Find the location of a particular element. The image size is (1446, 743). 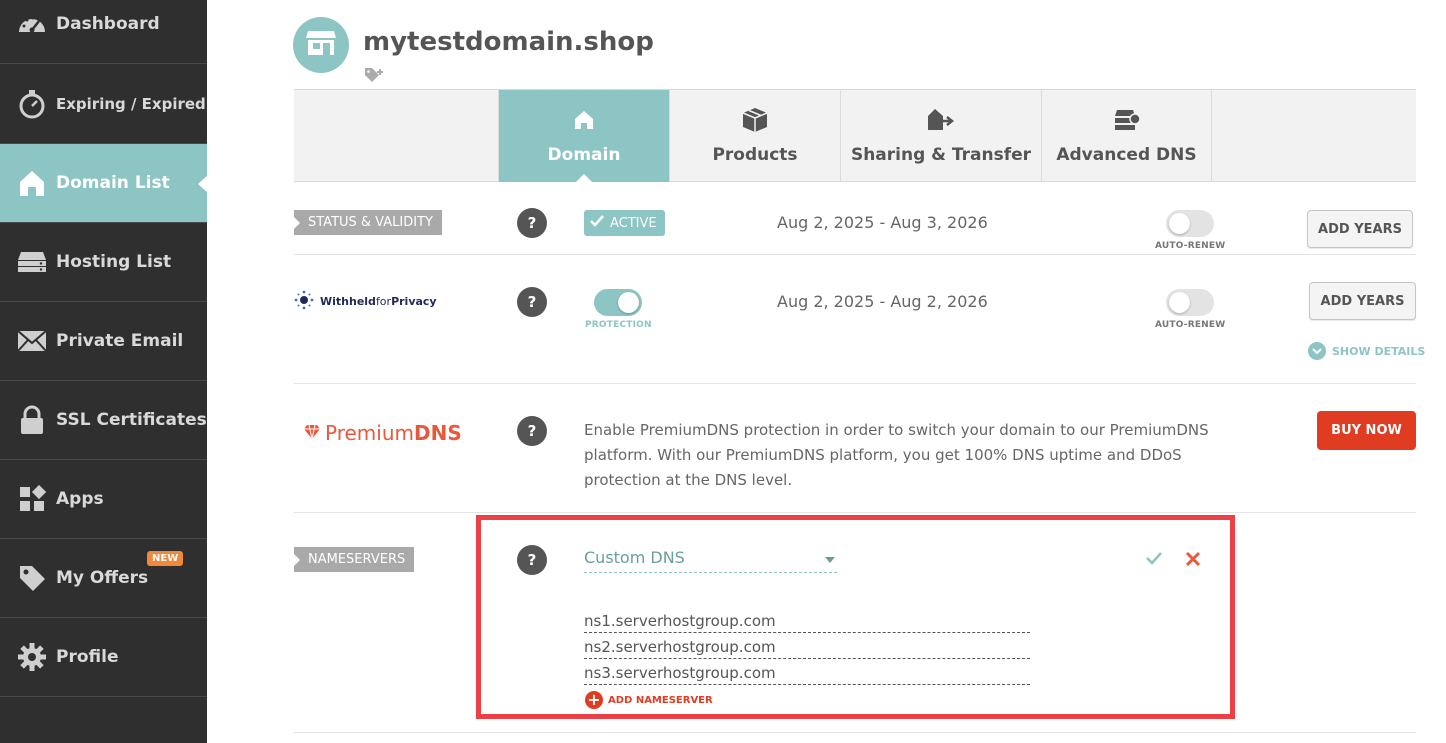

status-help-button: ? is located at coordinates (532, 223).